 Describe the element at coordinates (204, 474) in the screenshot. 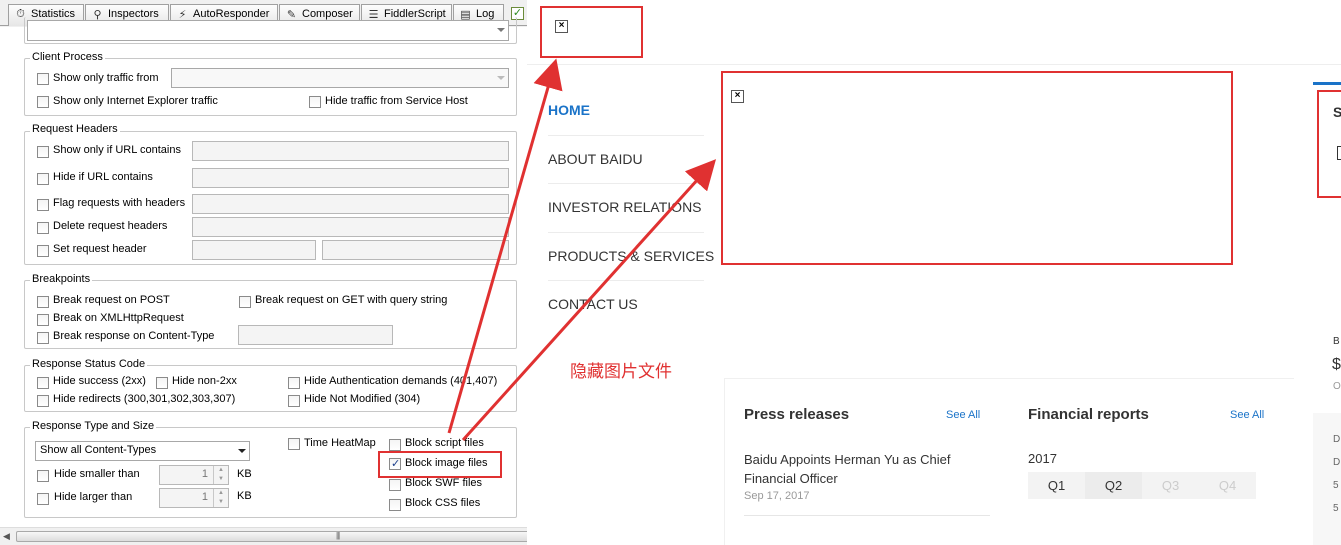

I see `hide-smaller-value: 1` at that location.